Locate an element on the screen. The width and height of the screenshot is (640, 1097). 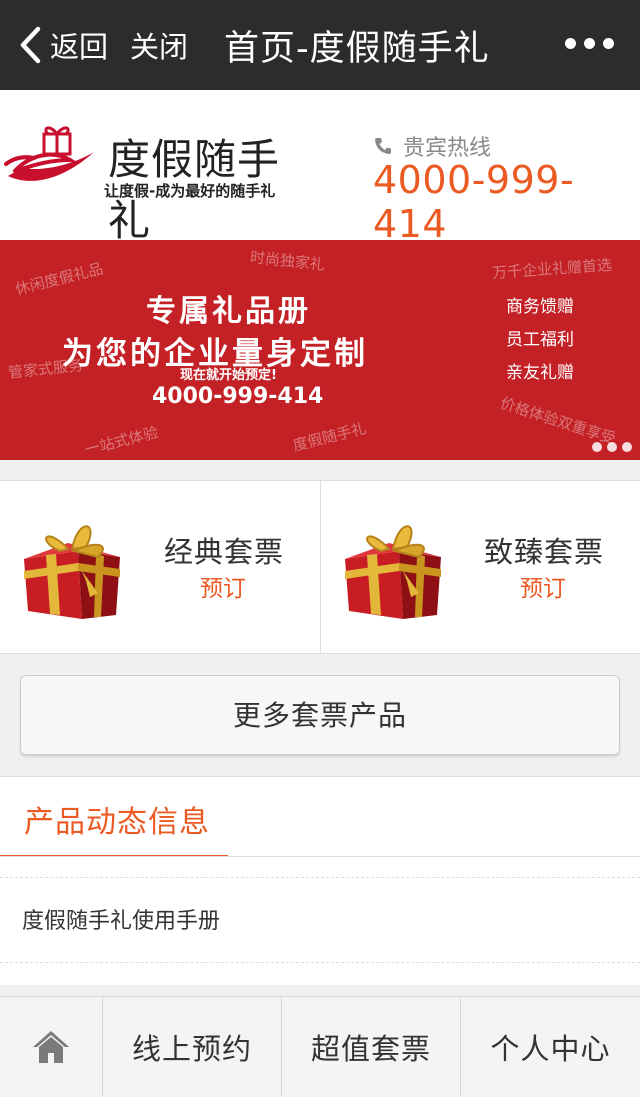
banner-feature-list: 商务馈赠 员工福利 亲友礼赠 is located at coordinates (540, 341).